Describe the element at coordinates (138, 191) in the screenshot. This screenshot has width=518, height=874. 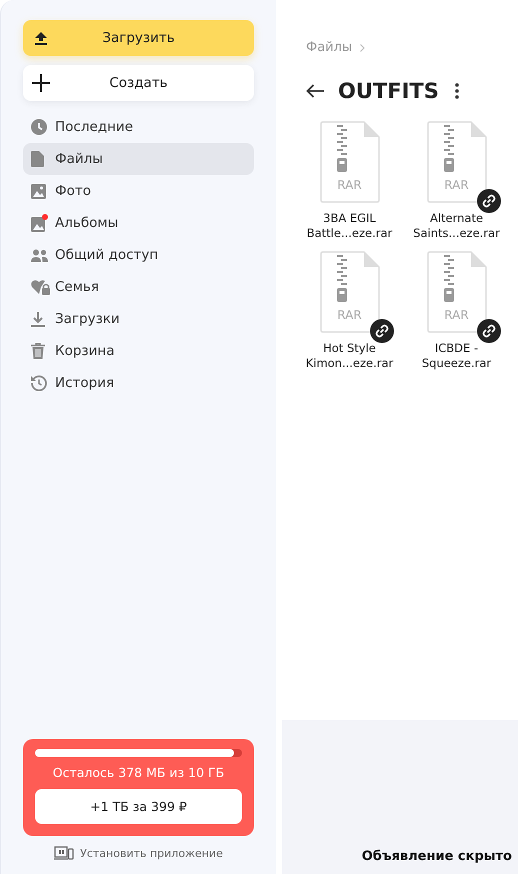
I see `sidebar-item: Фото` at that location.